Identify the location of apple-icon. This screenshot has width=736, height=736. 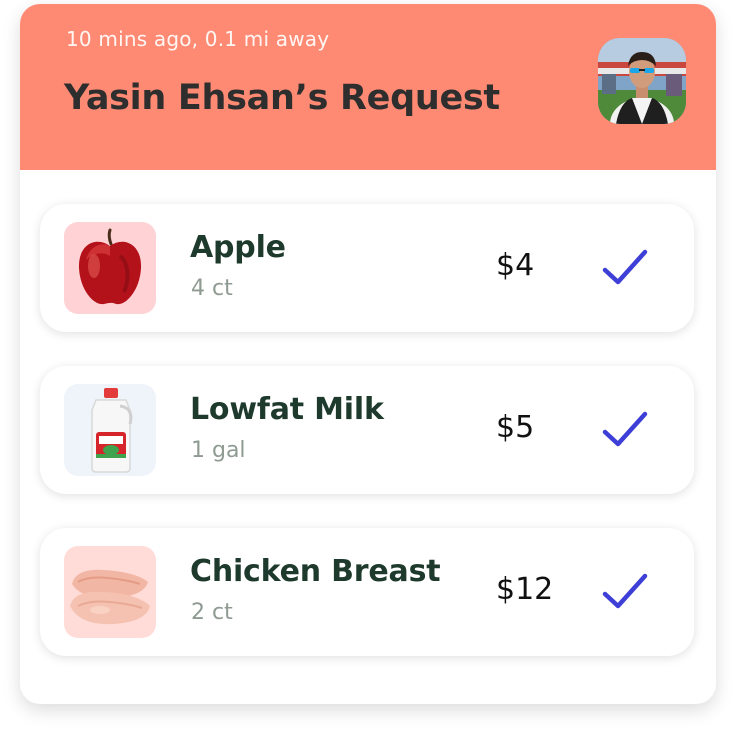
(110, 266).